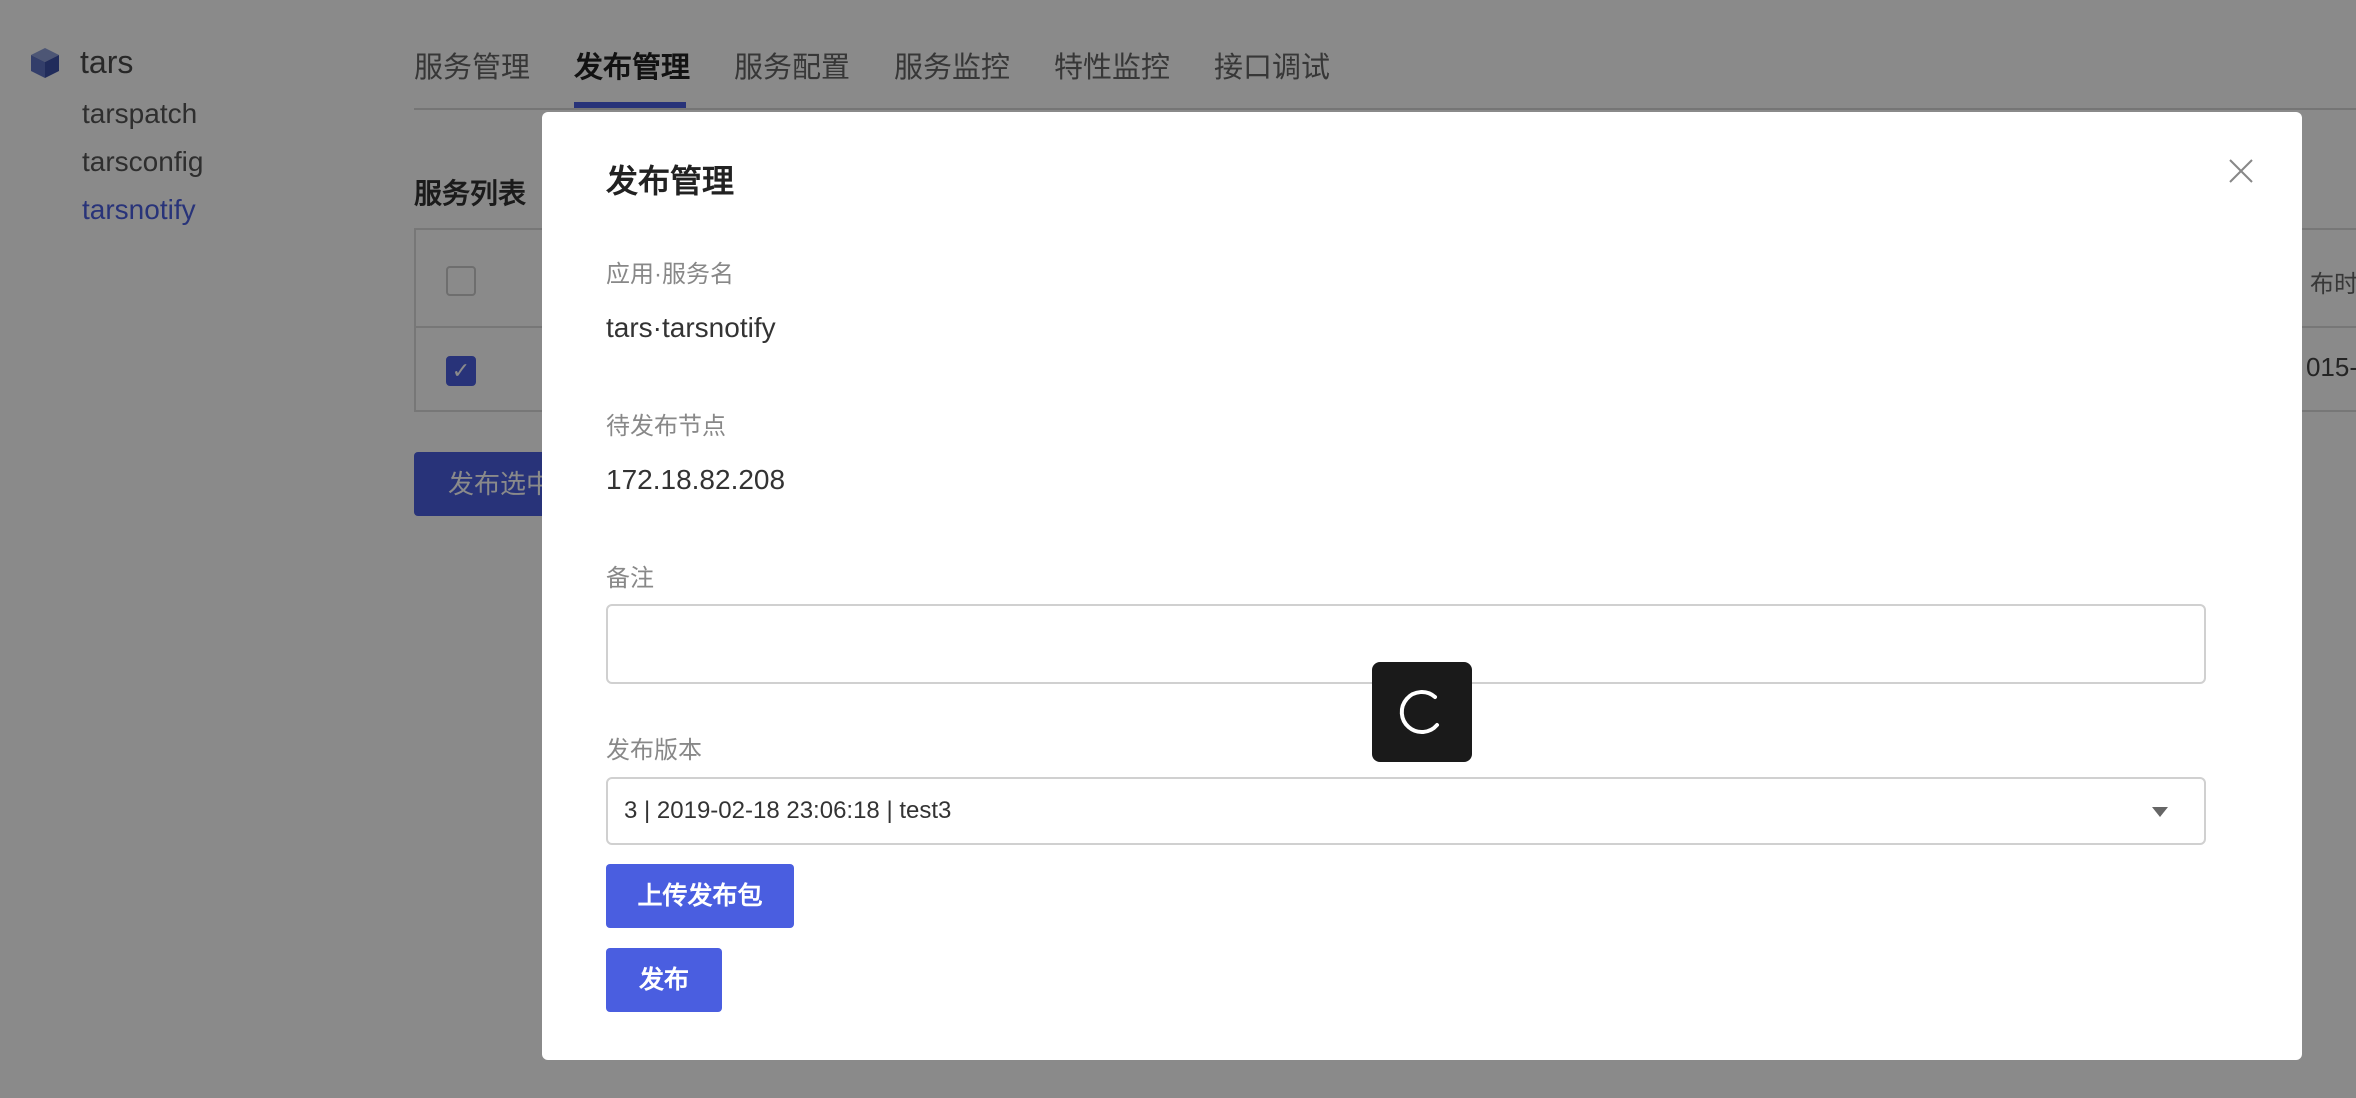  Describe the element at coordinates (666, 426) in the screenshot. I see `nodes-label: 待发布节点` at that location.